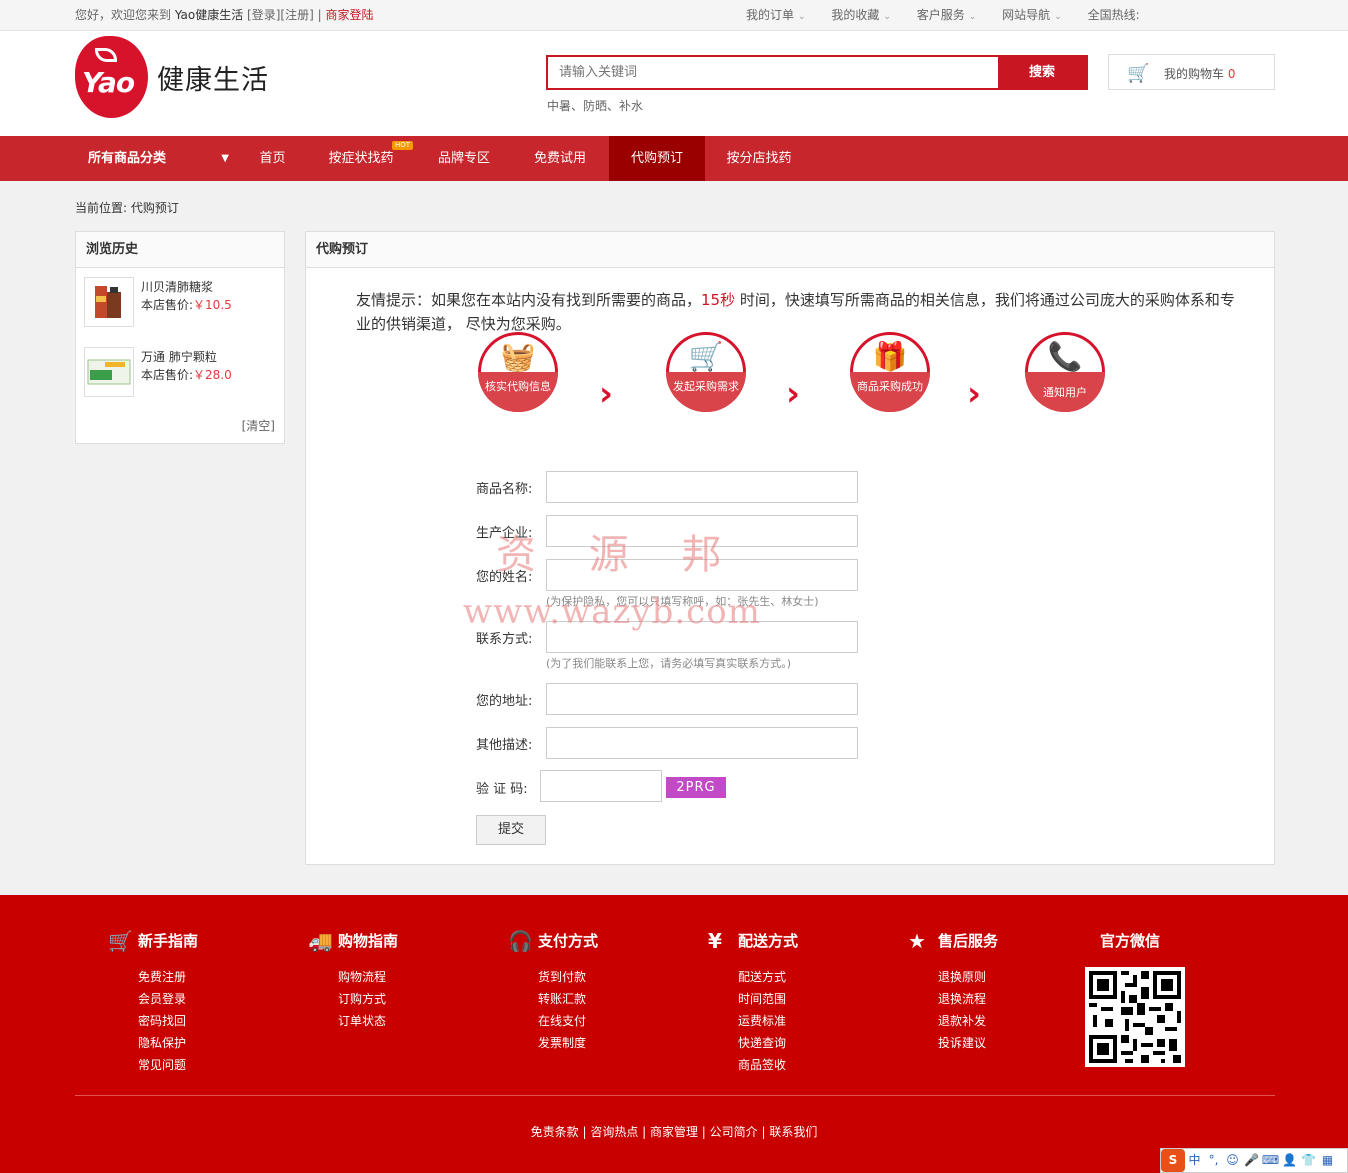 This screenshot has height=1173, width=1348. What do you see at coordinates (808, 1065) in the screenshot?
I see `footer-link: 商品签收` at bounding box center [808, 1065].